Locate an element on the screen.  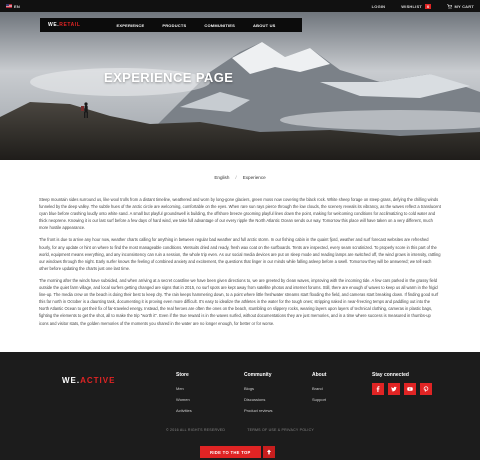
footer-column-title: Community is located at coordinates (258, 375).